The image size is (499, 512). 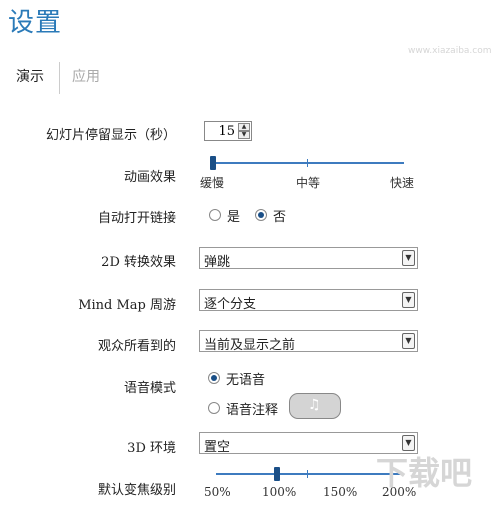 I want to click on zoom-tick-50: 50%, so click(x=217, y=492).